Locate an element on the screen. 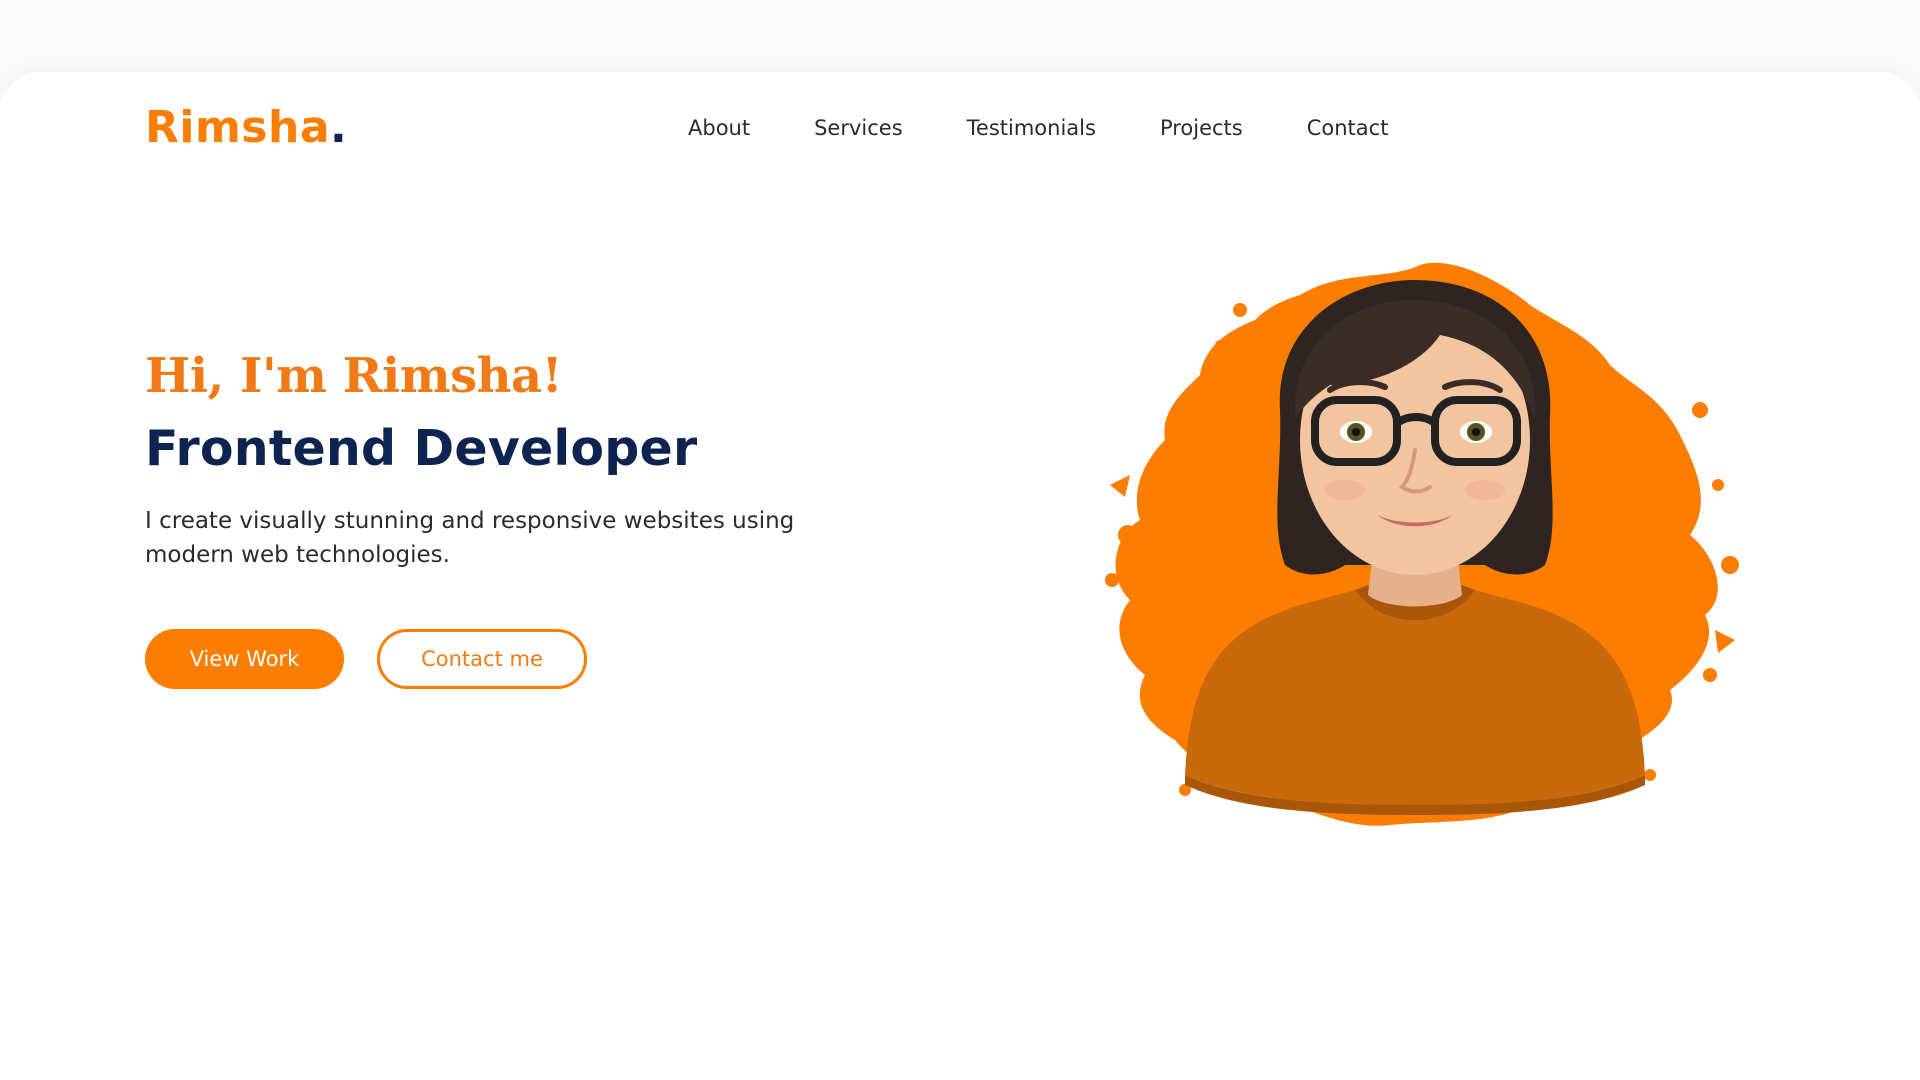 The width and height of the screenshot is (1920, 1080). nav-link-about: About is located at coordinates (719, 128).